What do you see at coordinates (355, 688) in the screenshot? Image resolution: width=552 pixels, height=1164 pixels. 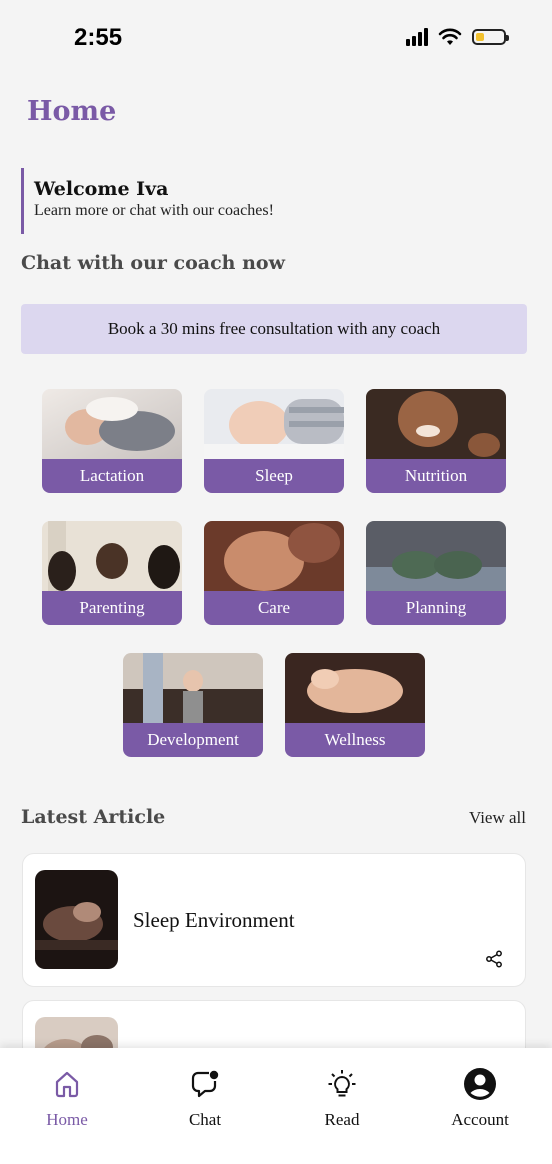 I see `wellness-image` at bounding box center [355, 688].